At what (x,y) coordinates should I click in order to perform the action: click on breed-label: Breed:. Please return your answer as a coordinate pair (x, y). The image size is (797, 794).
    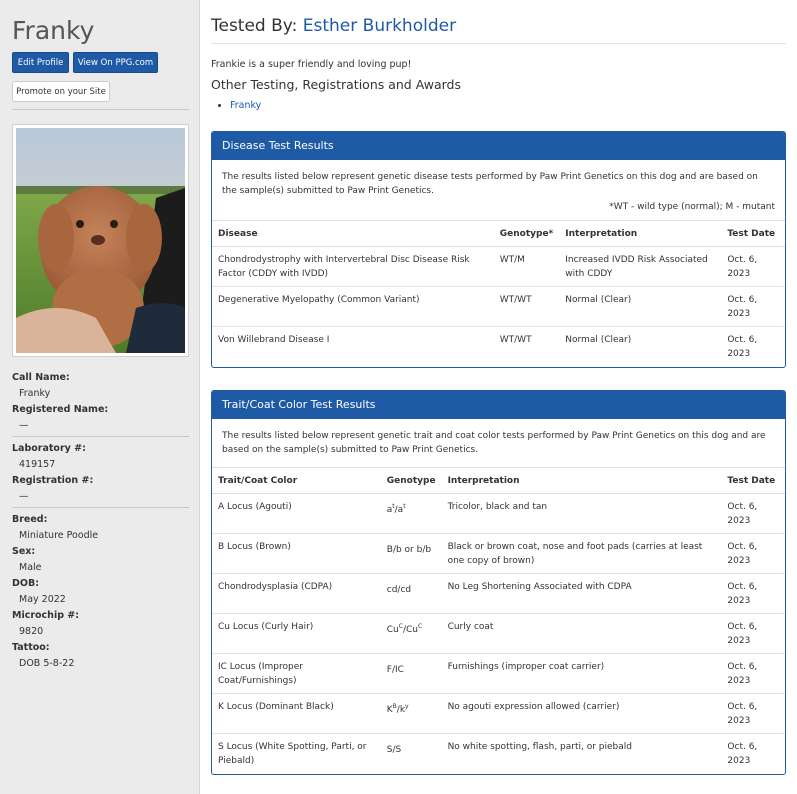
    Looking at the image, I should click on (30, 519).